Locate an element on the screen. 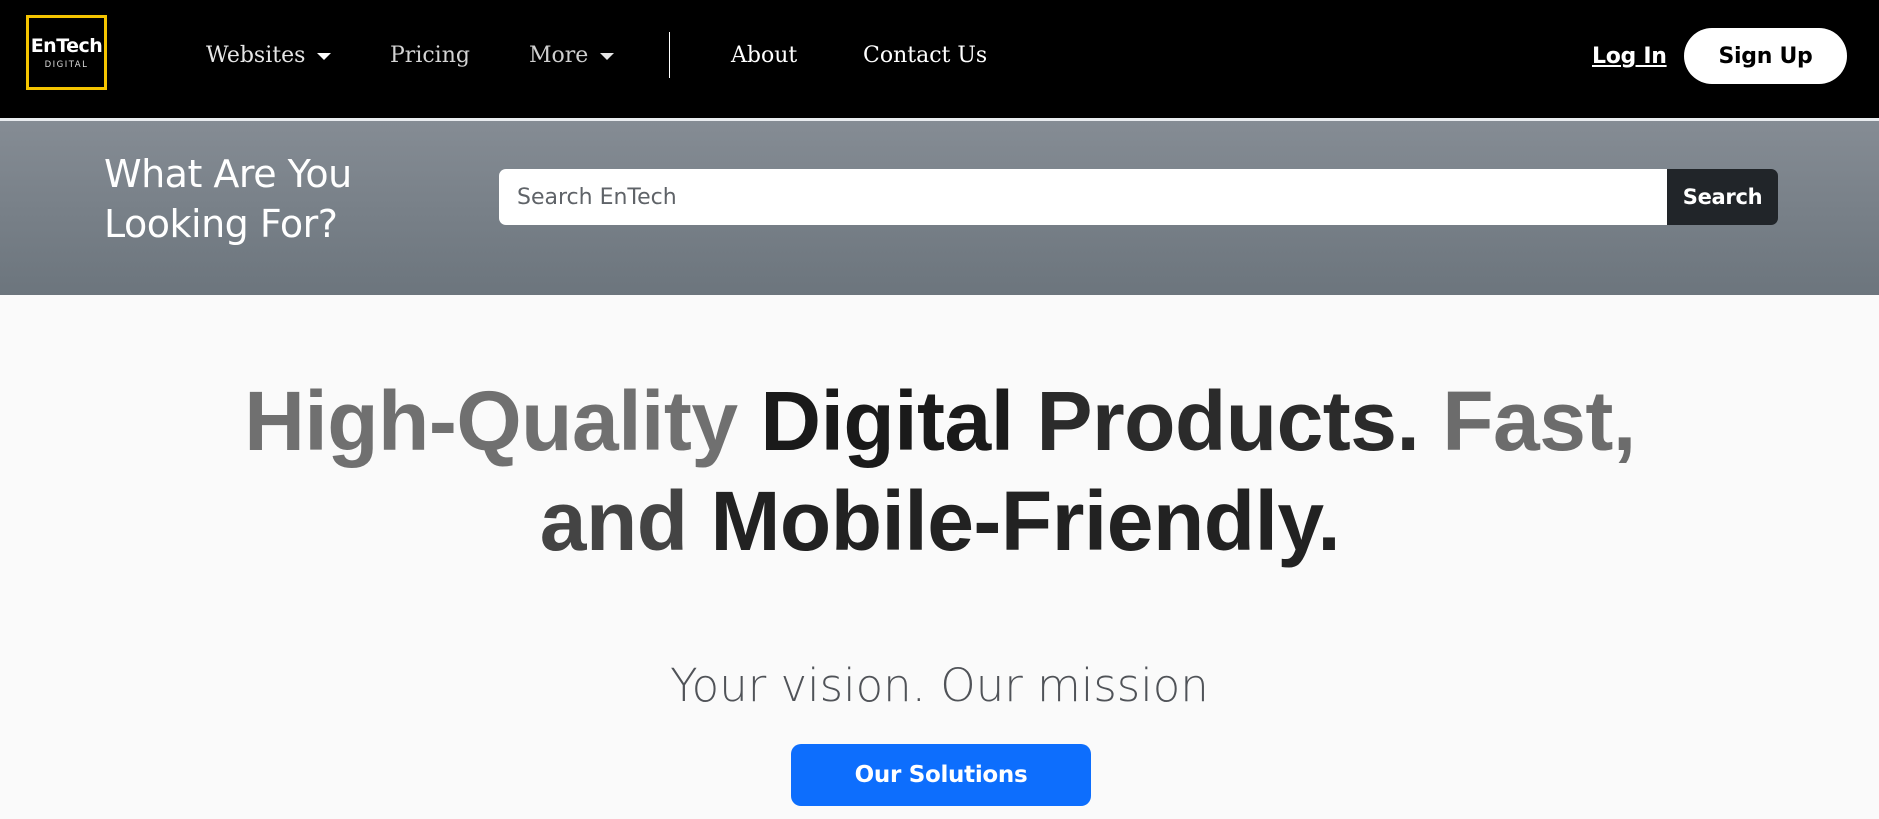 Image resolution: width=1879 pixels, height=819 pixels. logo-main-text: EnTech is located at coordinates (66, 46).